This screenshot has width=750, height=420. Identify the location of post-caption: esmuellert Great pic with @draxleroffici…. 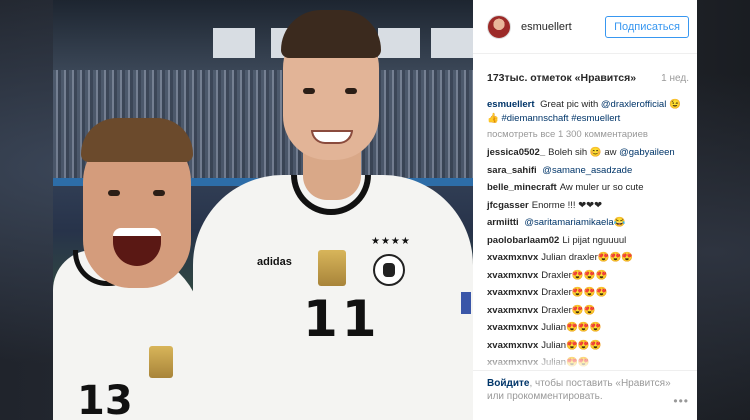
(589, 112).